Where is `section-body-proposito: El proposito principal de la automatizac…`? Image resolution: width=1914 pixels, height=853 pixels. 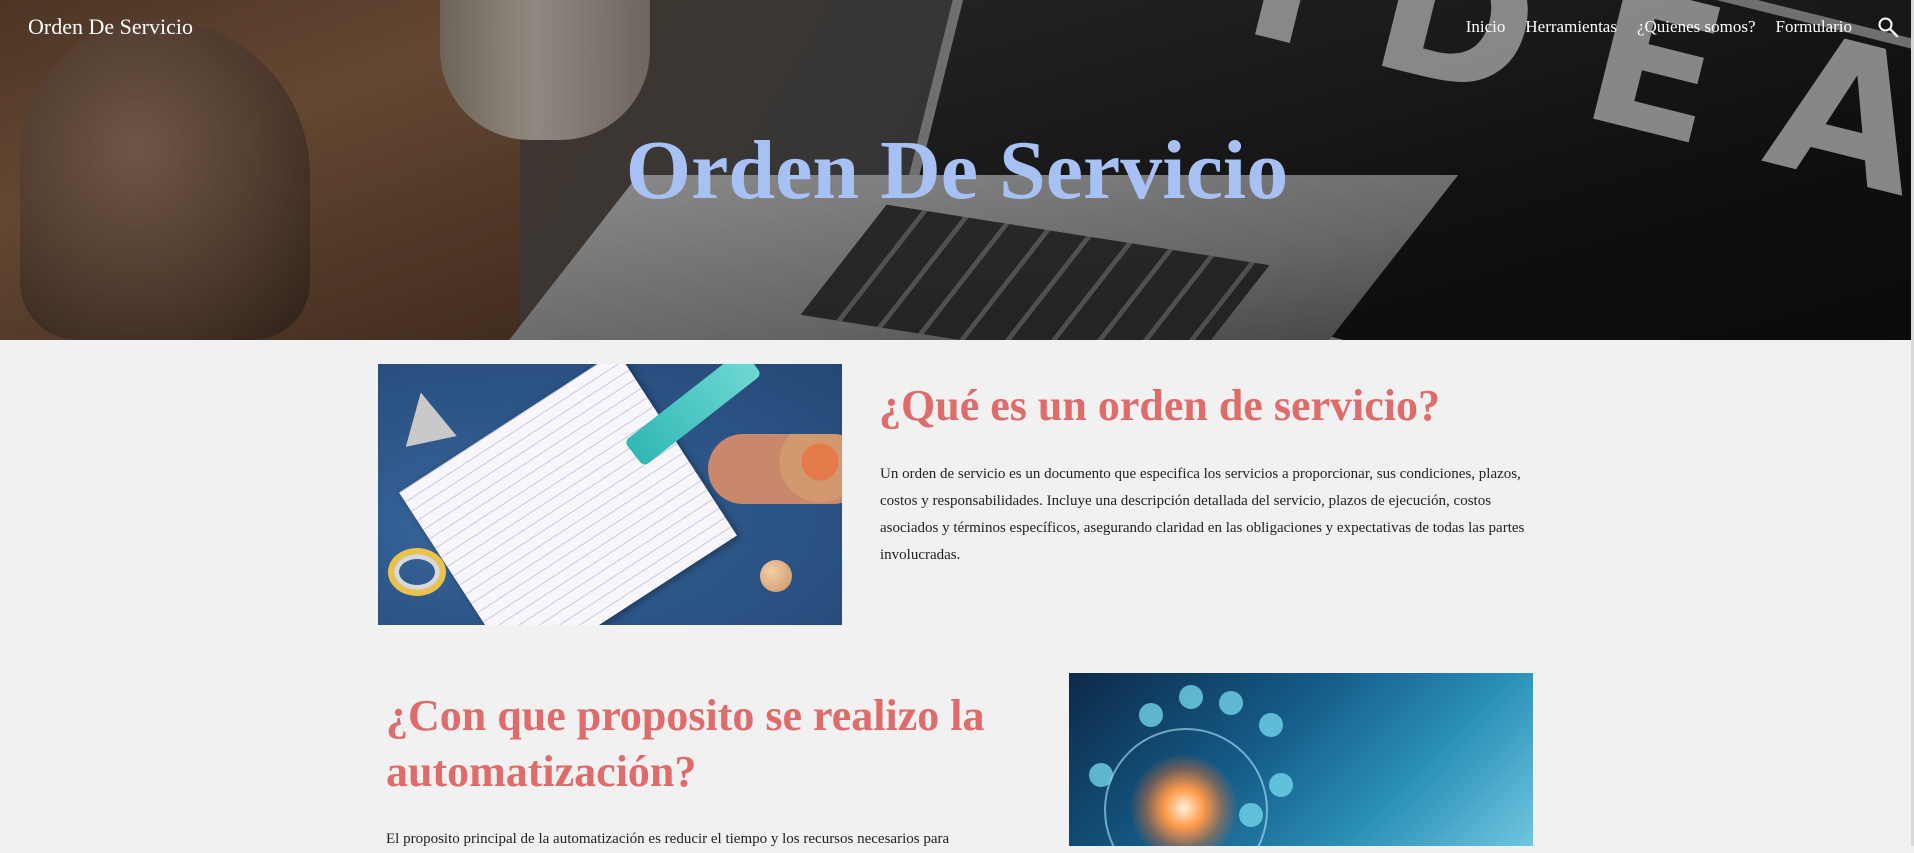 section-body-proposito: El proposito principal de la automatizac… is located at coordinates (668, 839).